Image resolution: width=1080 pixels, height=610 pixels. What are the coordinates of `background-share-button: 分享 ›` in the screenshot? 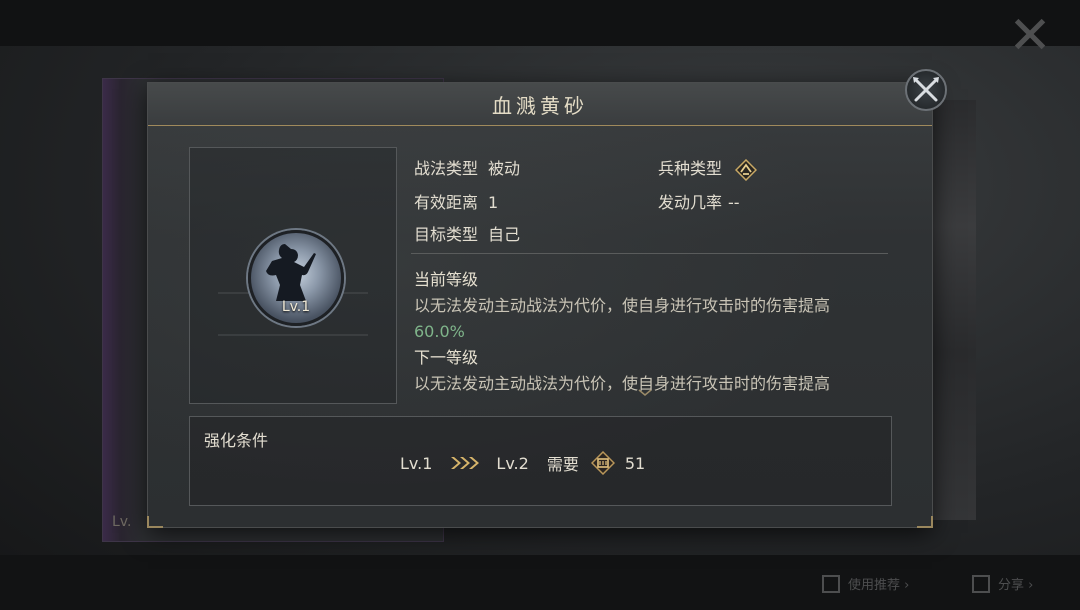 It's located at (1002, 583).